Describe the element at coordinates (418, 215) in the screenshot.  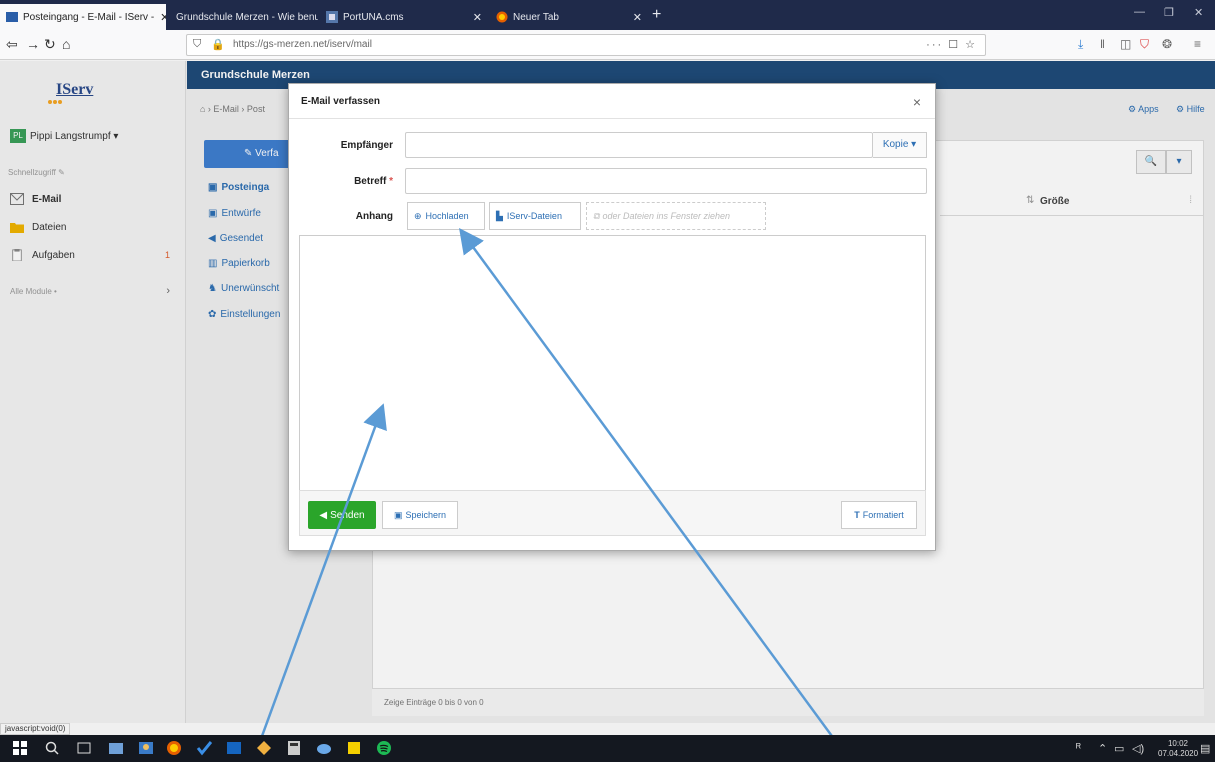
I see `upload-icon: ⊕` at that location.